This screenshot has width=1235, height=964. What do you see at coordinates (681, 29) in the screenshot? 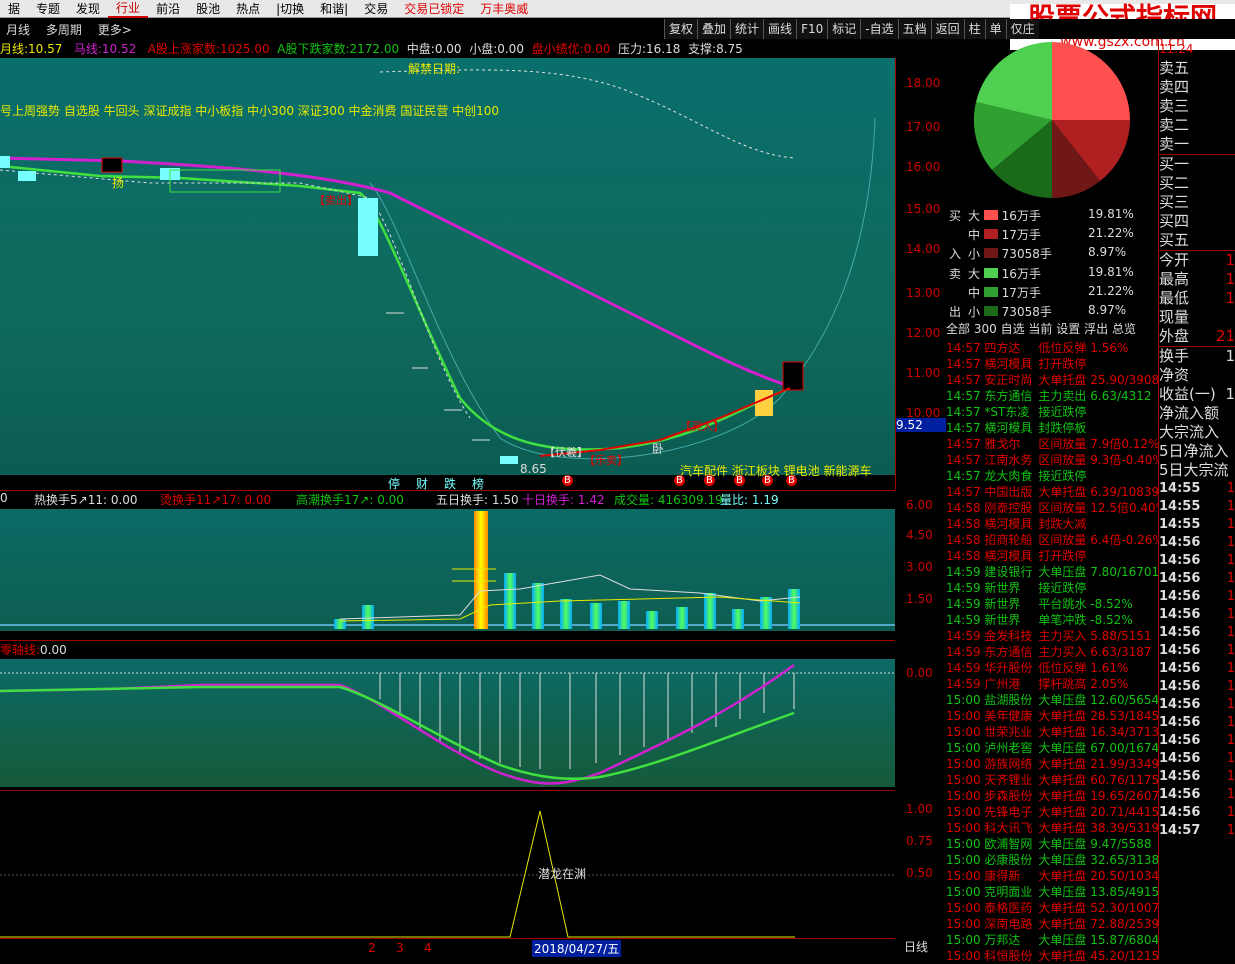
I see `tool-button: 复权` at bounding box center [681, 29].